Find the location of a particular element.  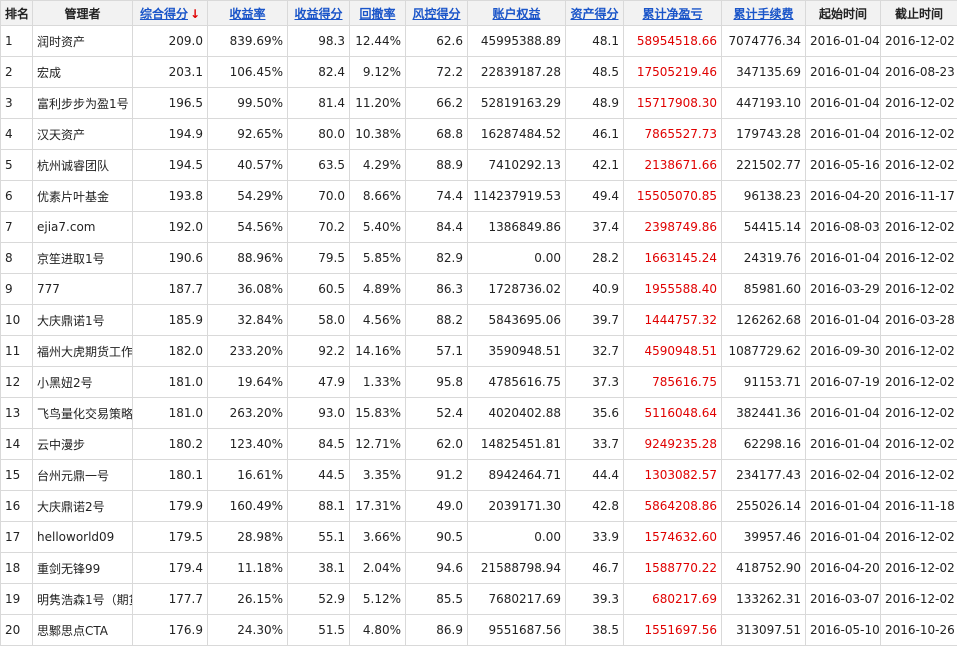

cell-asset-score: 40.9 is located at coordinates (595, 289).